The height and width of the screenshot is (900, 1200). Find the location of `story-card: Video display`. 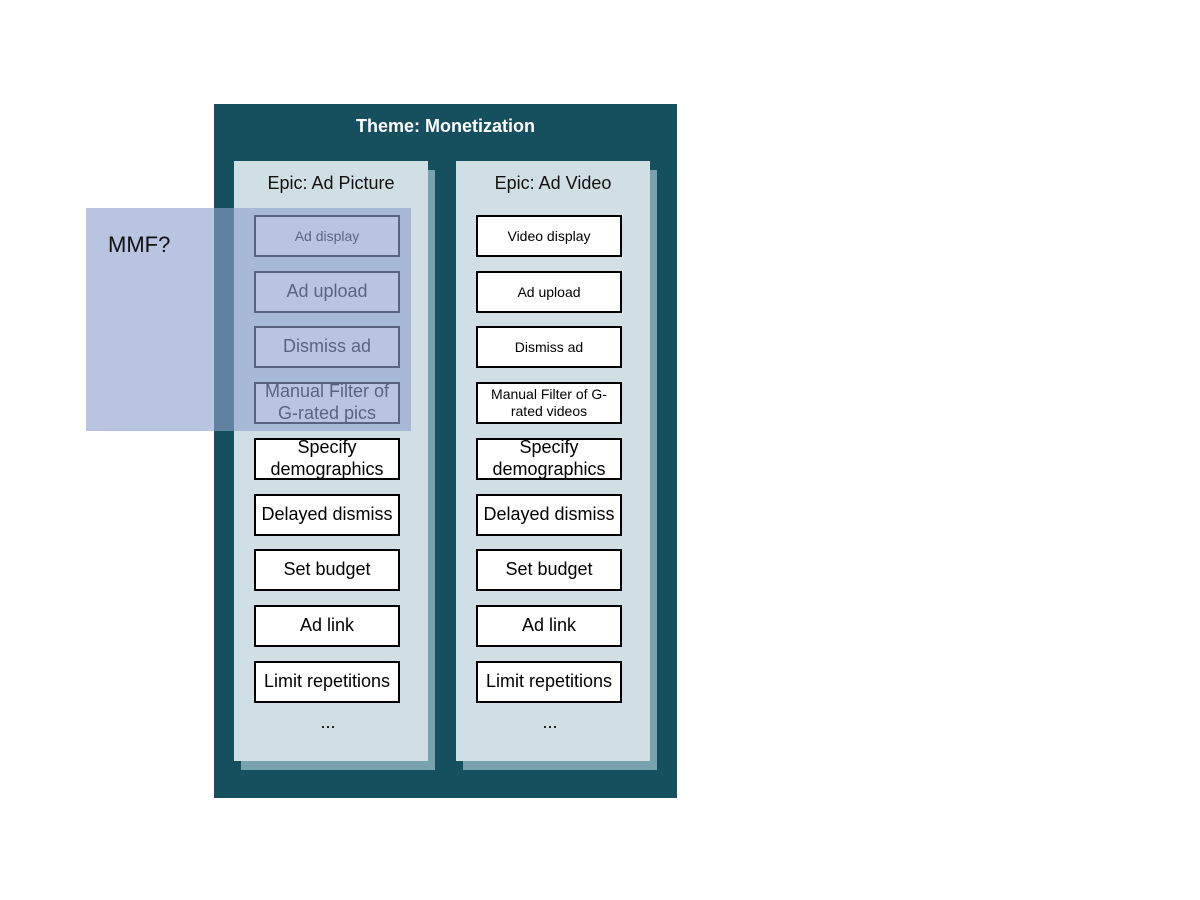

story-card: Video display is located at coordinates (549, 236).